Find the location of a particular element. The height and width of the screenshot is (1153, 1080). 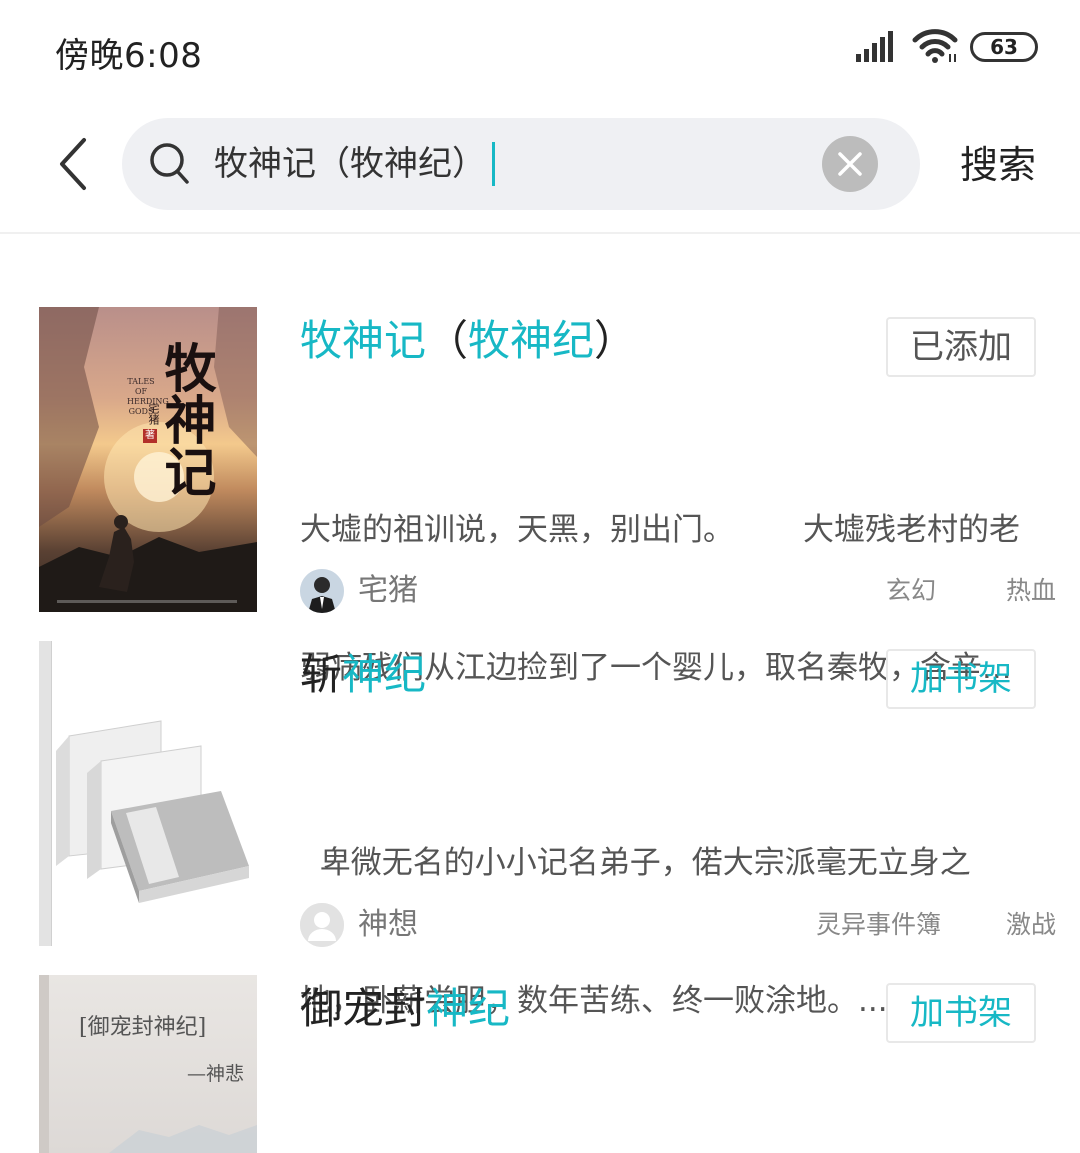

clear-button is located at coordinates (850, 164).